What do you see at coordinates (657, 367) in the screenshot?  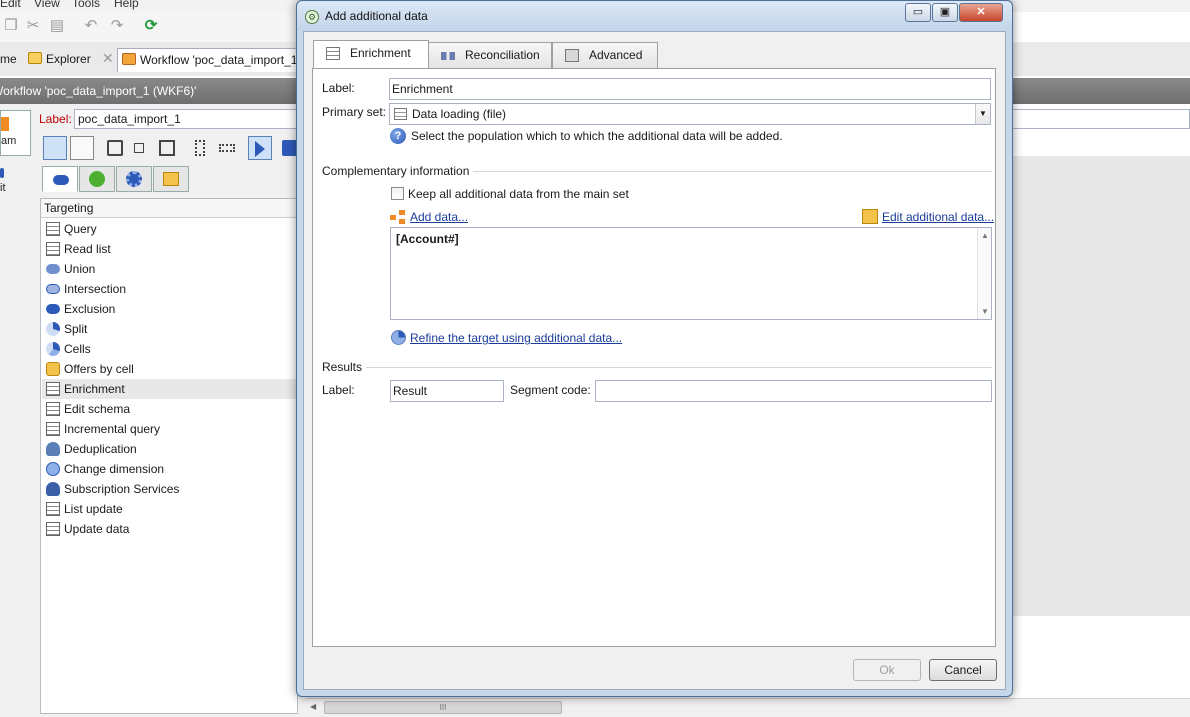 I see `section-divider` at bounding box center [657, 367].